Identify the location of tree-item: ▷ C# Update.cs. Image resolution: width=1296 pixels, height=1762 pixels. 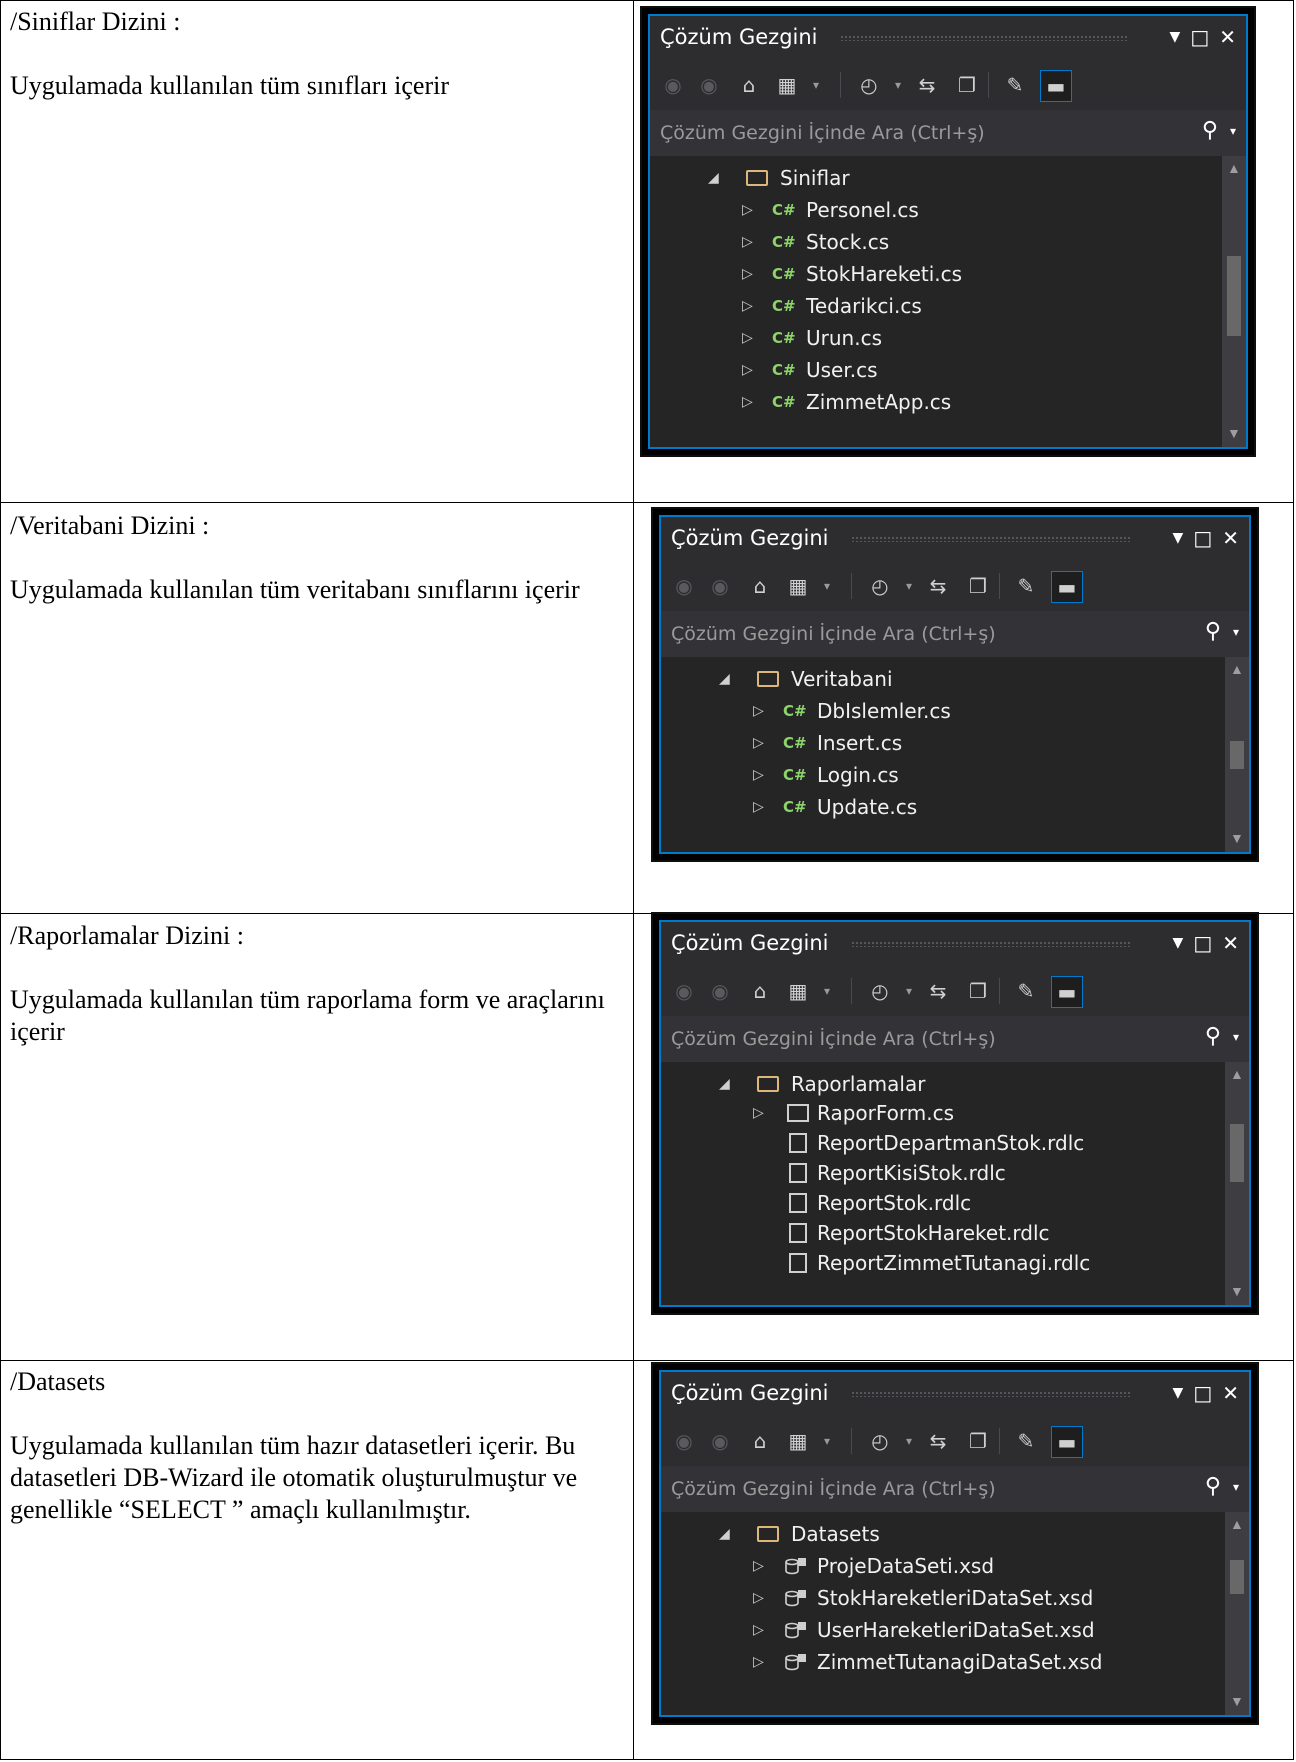
(943, 807).